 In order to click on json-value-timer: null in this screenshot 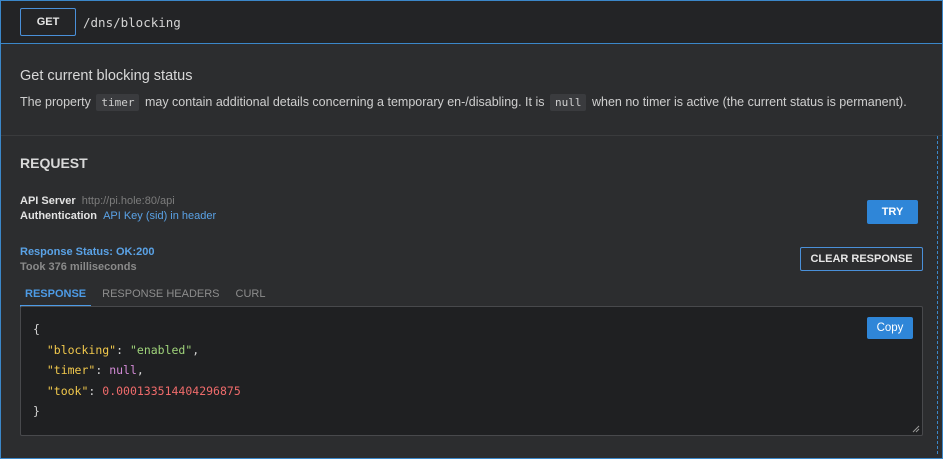, I will do `click(123, 370)`.